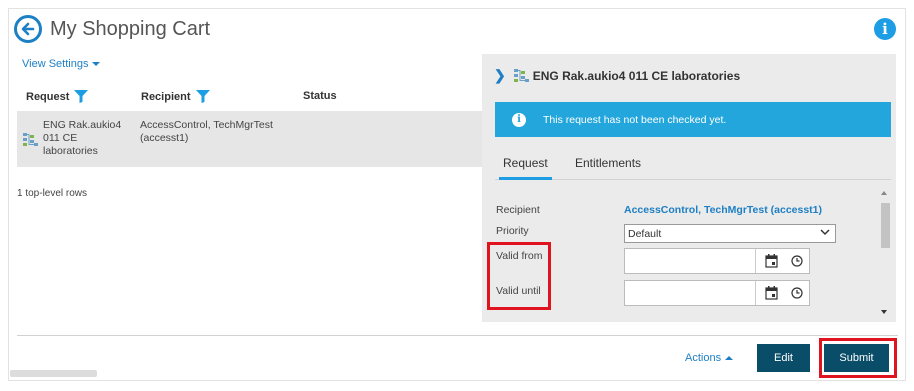 This screenshot has height=391, width=914. I want to click on edit-button-label: Edit, so click(783, 358).